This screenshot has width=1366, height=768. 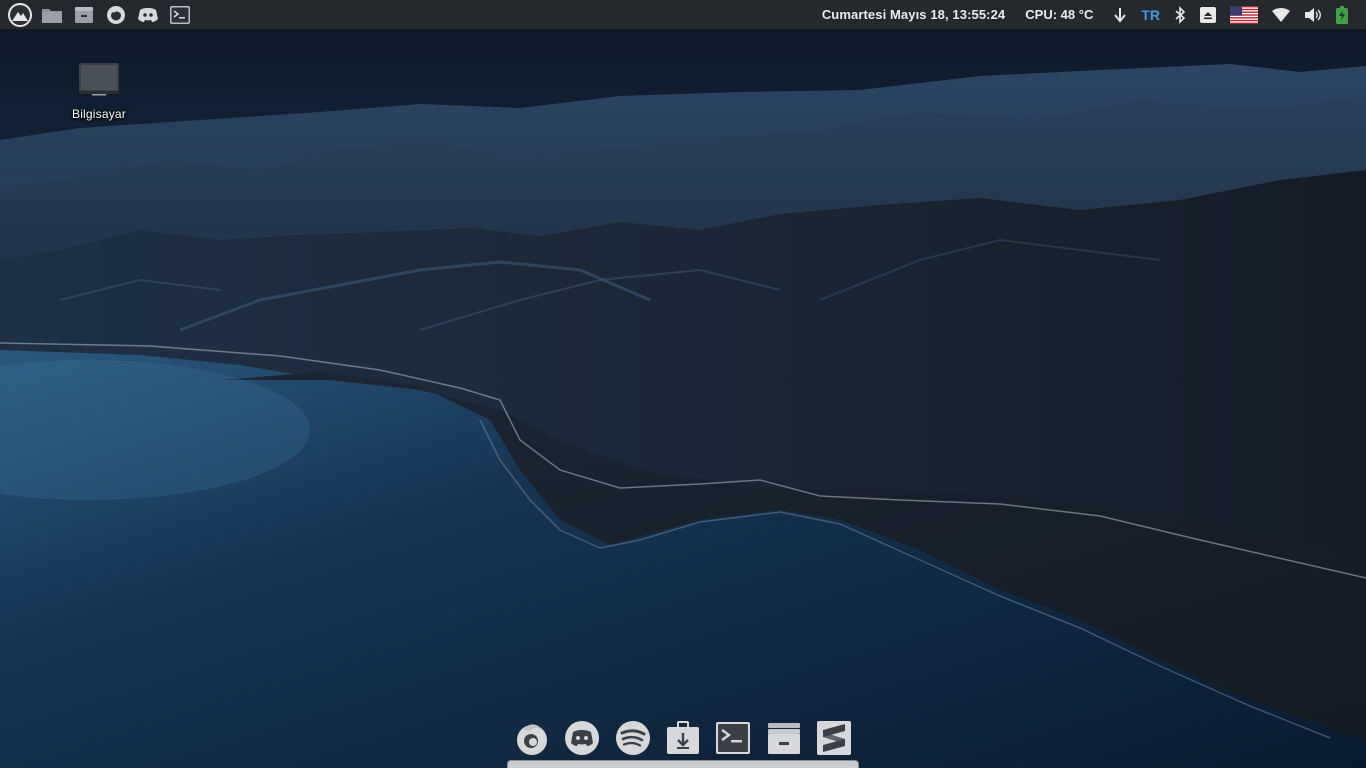 I want to click on clock: Cumartesi Mayıs 18, 13:55:24, so click(x=913, y=14).